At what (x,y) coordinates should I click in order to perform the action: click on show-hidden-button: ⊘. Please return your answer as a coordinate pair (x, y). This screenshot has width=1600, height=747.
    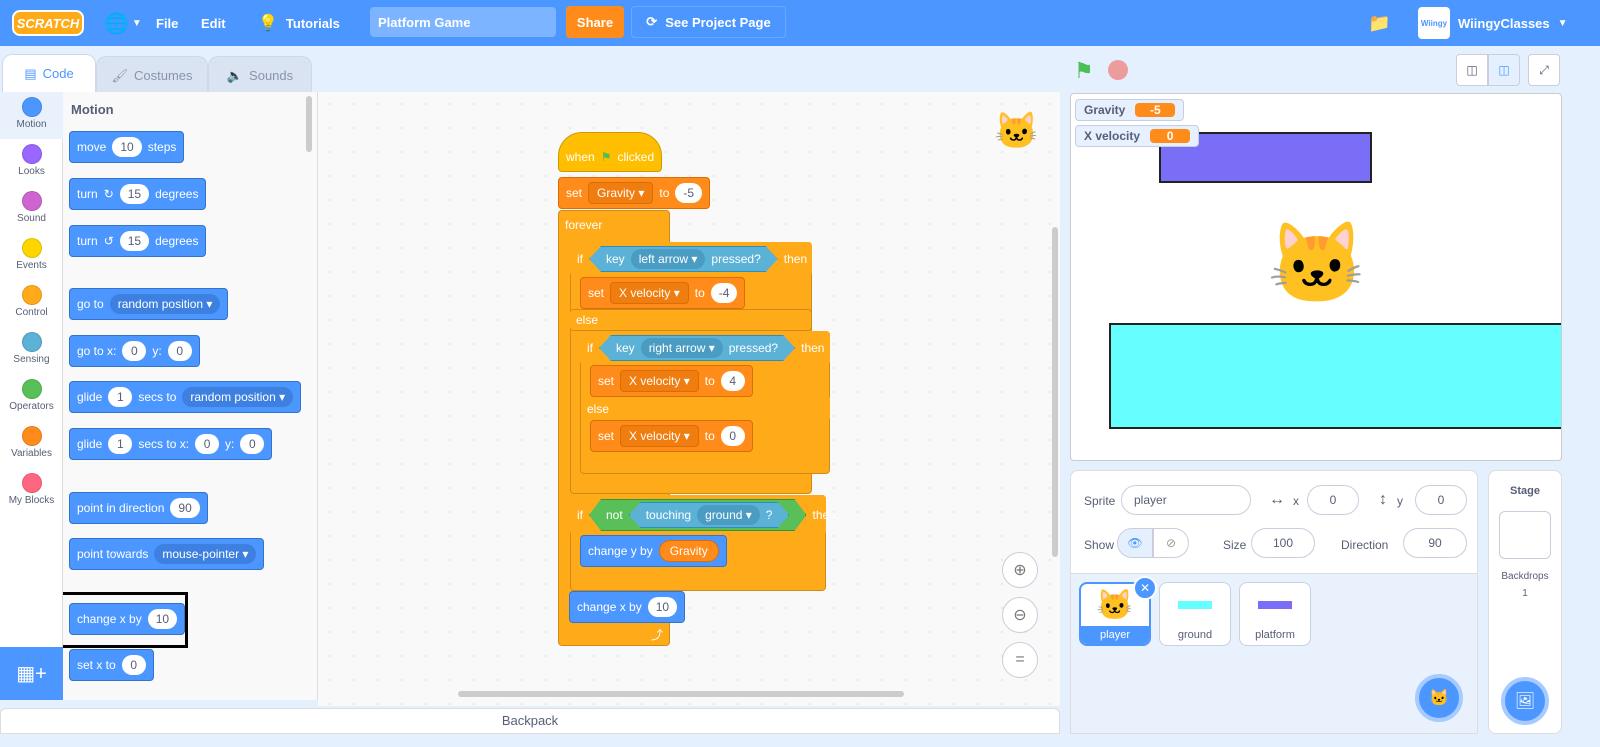
    Looking at the image, I should click on (1171, 543).